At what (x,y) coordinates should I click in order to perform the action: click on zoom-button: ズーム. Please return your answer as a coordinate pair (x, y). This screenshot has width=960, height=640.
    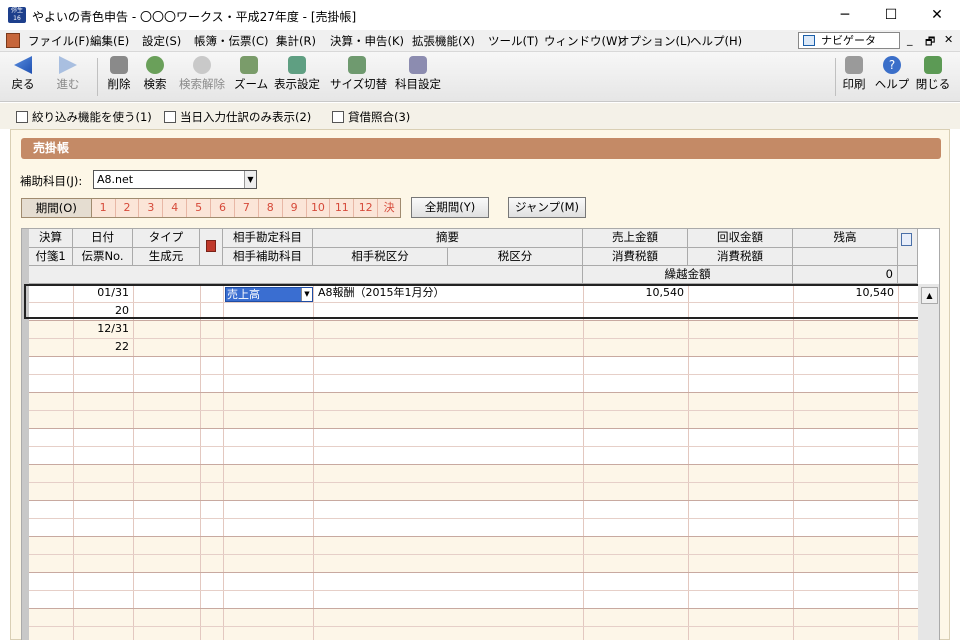
    Looking at the image, I should click on (251, 74).